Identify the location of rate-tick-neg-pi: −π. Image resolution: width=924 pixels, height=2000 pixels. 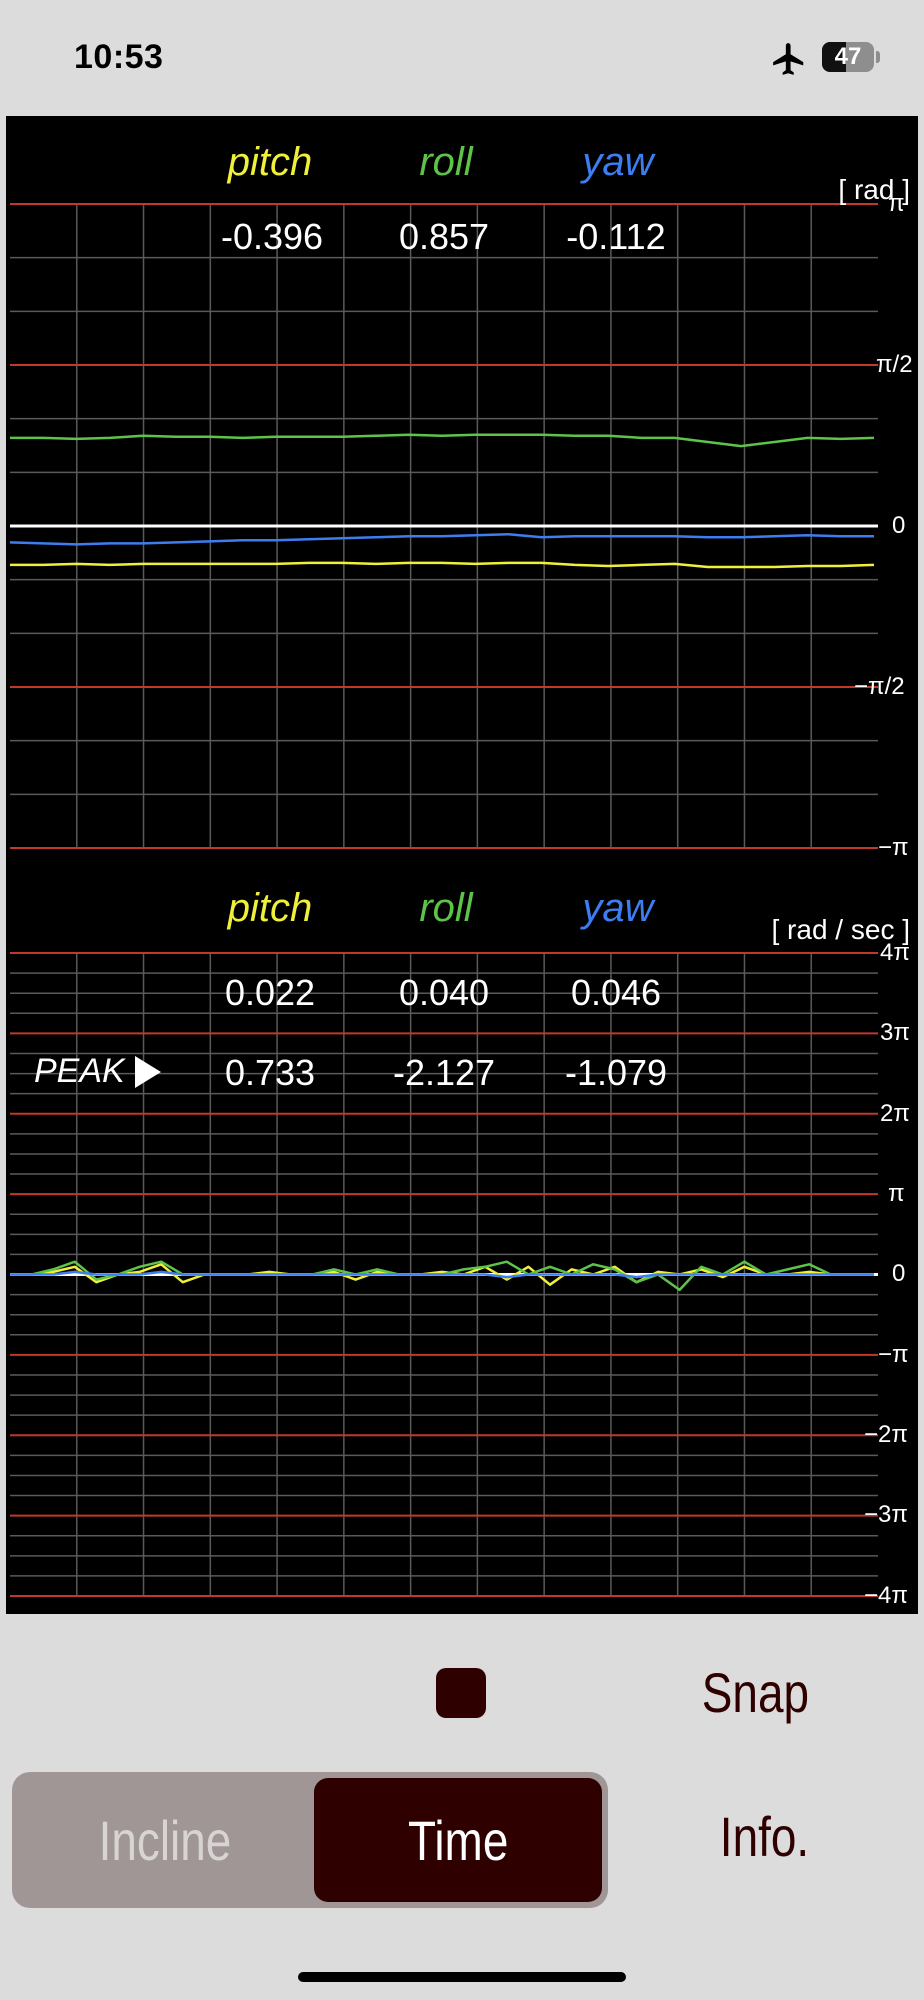
(893, 1354).